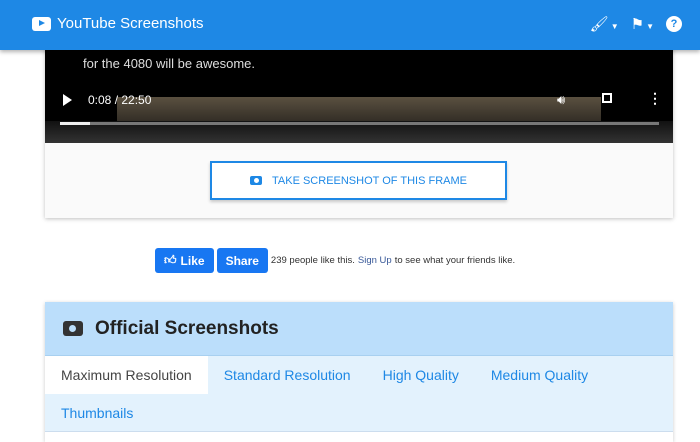  Describe the element at coordinates (170, 260) in the screenshot. I see `thumbs-up-icon: 👍︎` at that location.